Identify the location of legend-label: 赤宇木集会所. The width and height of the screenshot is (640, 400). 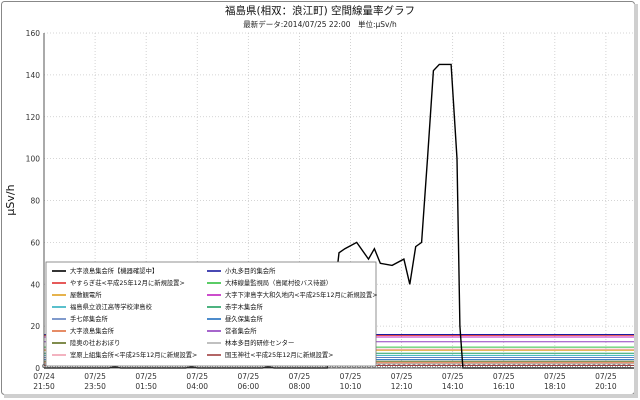
(244, 306).